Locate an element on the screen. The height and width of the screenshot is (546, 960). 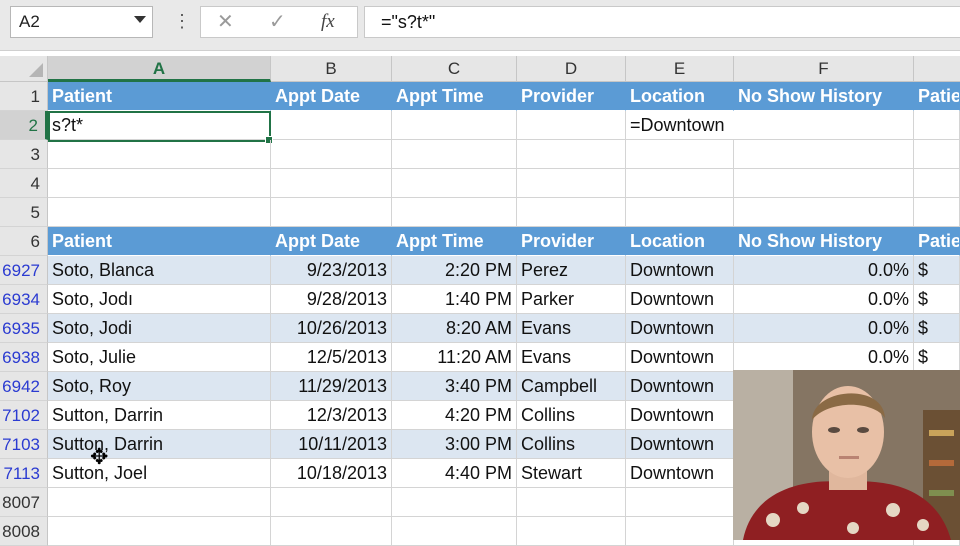
empty-cell-r4-c2 is located at coordinates (454, 183).